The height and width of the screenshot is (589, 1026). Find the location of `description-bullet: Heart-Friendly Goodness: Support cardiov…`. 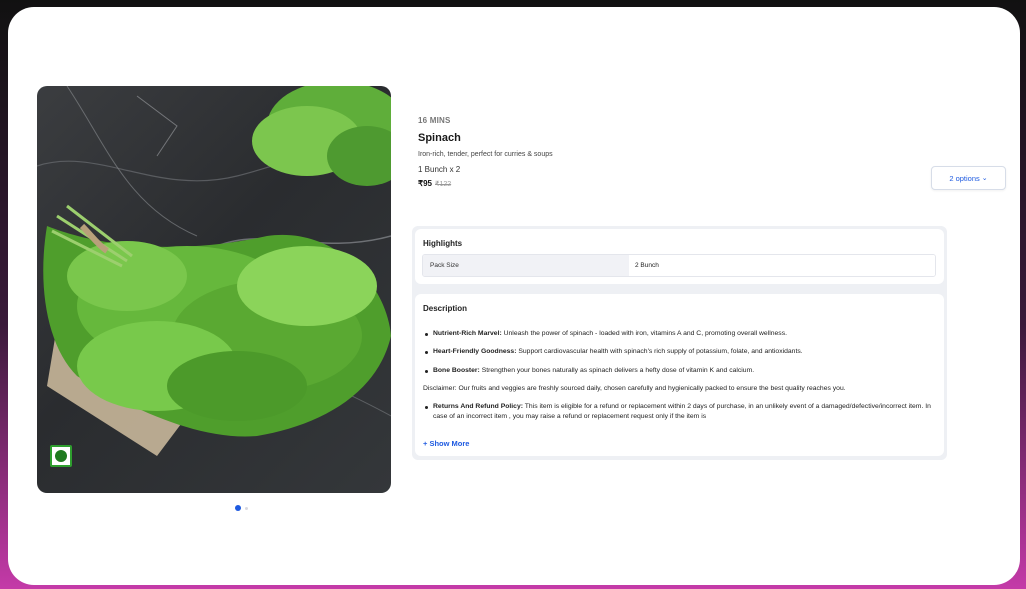

description-bullet: Heart-Friendly Goodness: Support cardiov… is located at coordinates (678, 352).